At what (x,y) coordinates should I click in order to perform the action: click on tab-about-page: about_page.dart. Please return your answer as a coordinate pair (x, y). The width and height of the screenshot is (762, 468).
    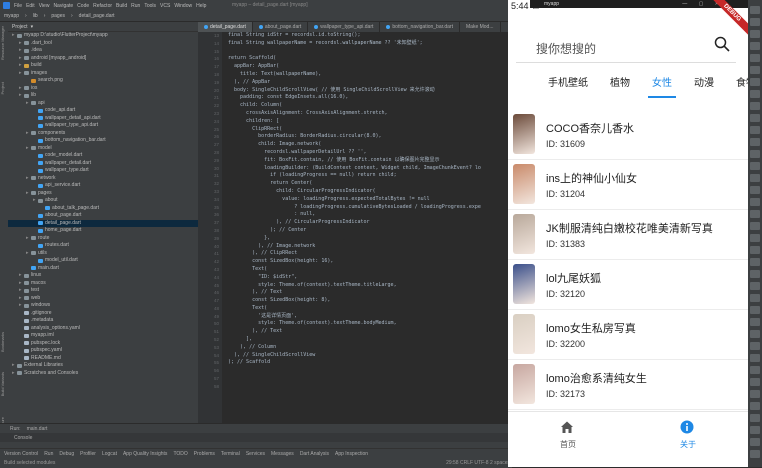
    Looking at the image, I should click on (281, 27).